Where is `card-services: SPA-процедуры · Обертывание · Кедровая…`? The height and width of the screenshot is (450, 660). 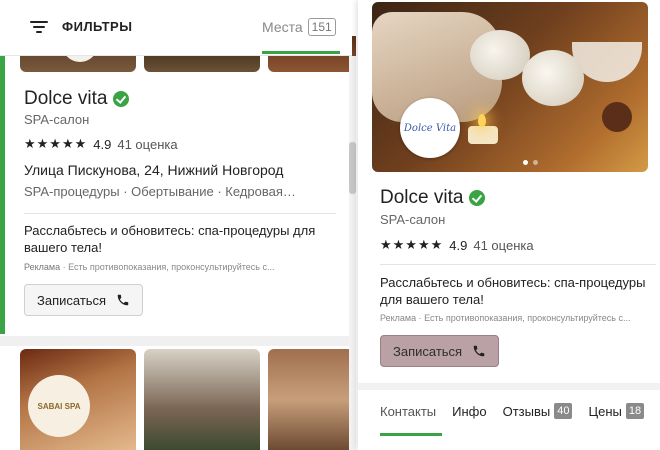 card-services: SPA-процедуры · Обертывание · Кедровая… is located at coordinates (160, 191).